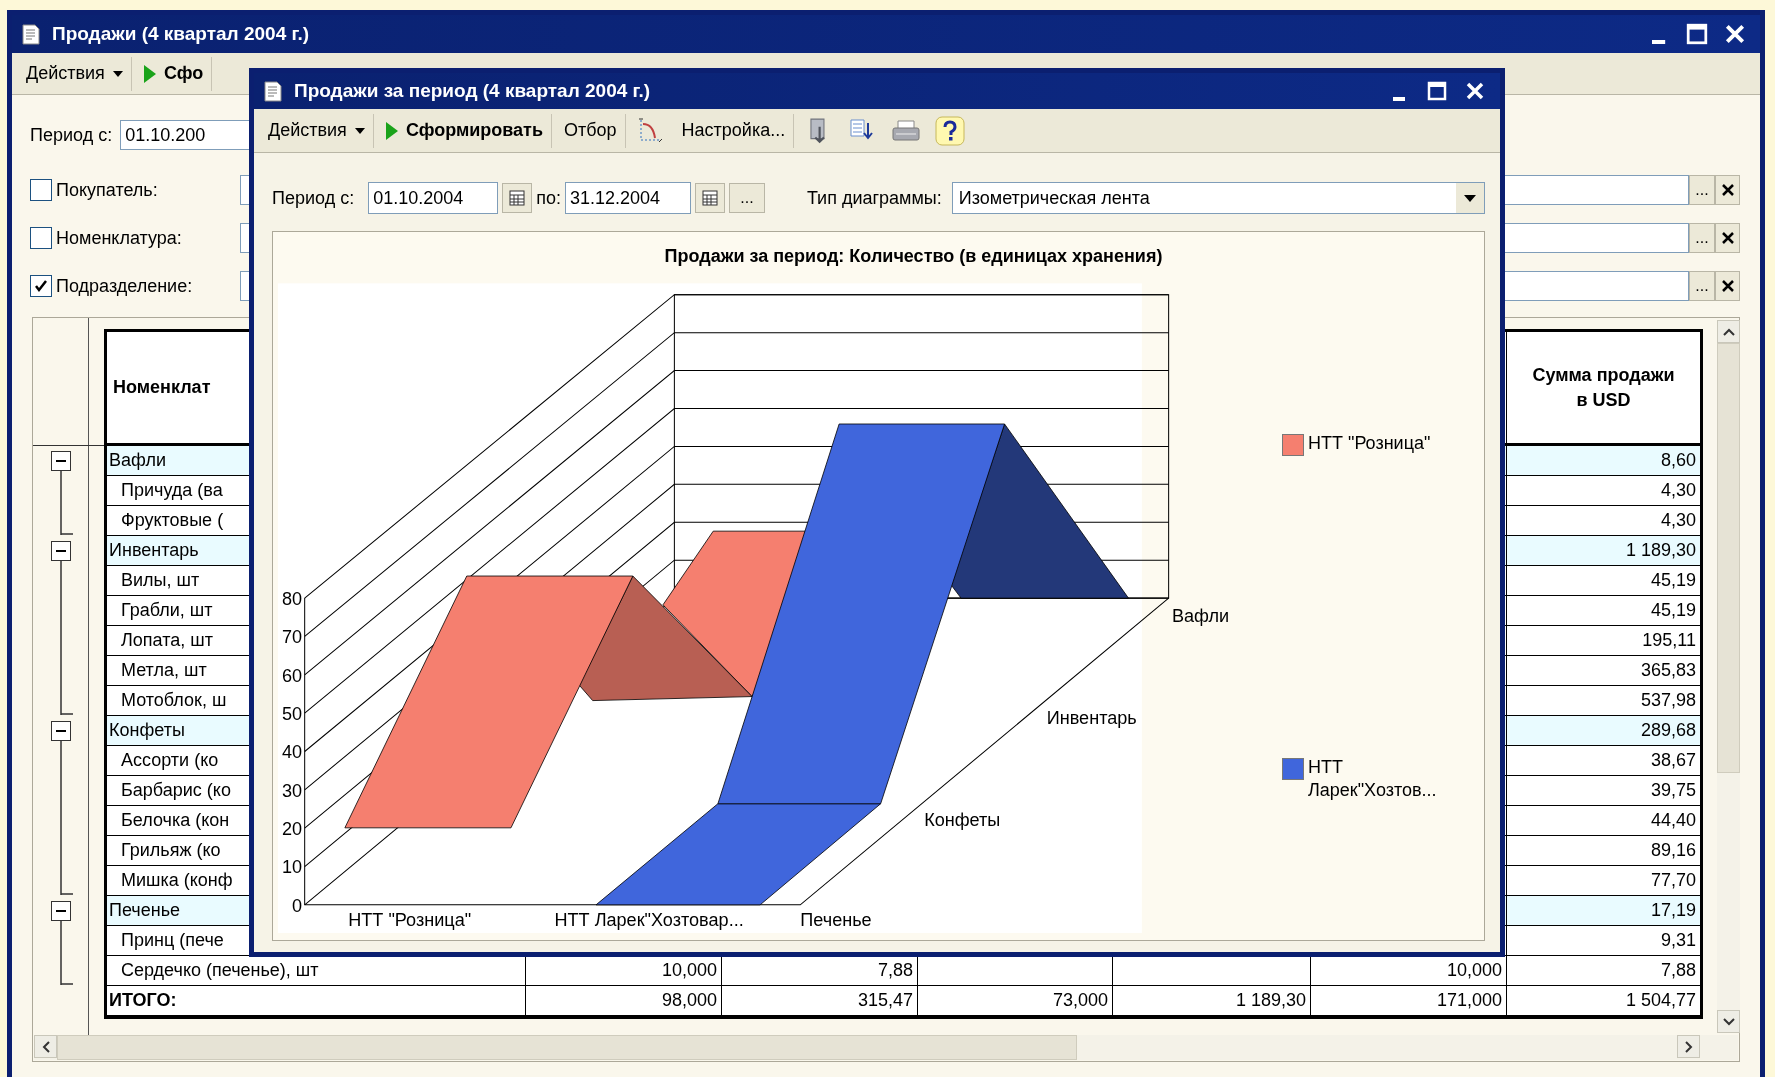 The image size is (1775, 1077). Describe the element at coordinates (1201, 615) in the screenshot. I see `axis-series-label: Вафли` at that location.